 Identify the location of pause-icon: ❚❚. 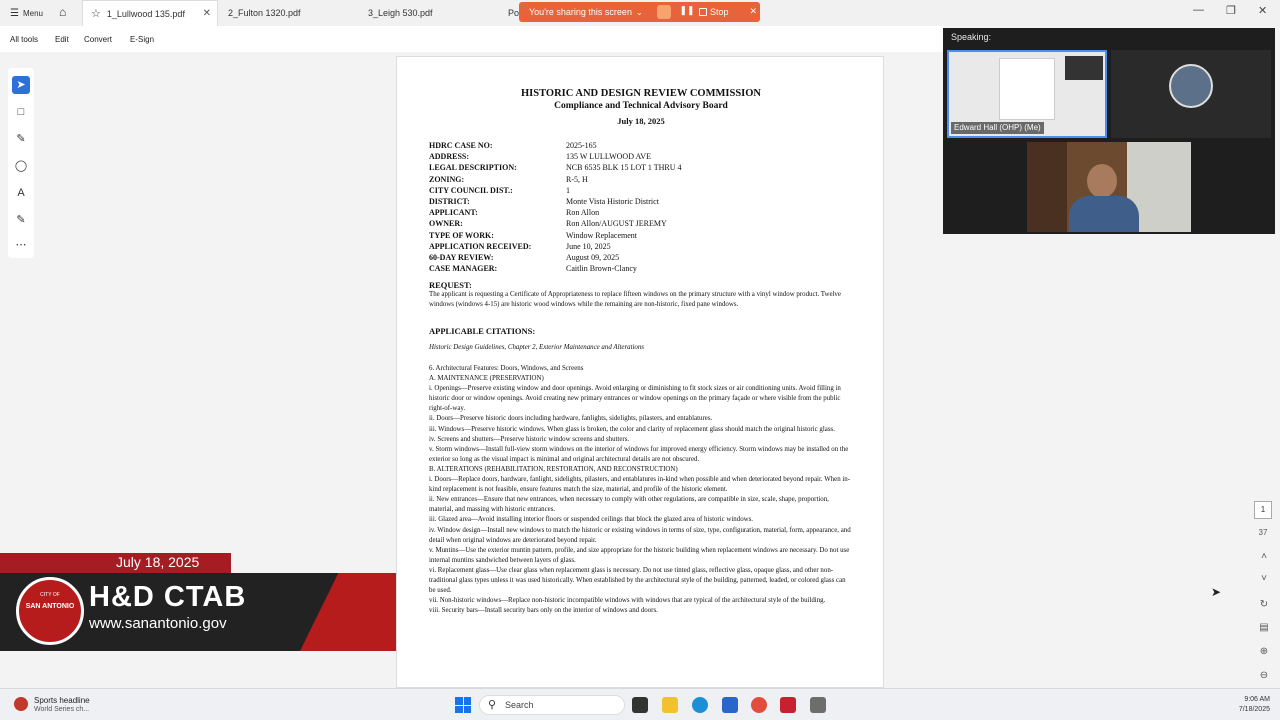
(687, 12).